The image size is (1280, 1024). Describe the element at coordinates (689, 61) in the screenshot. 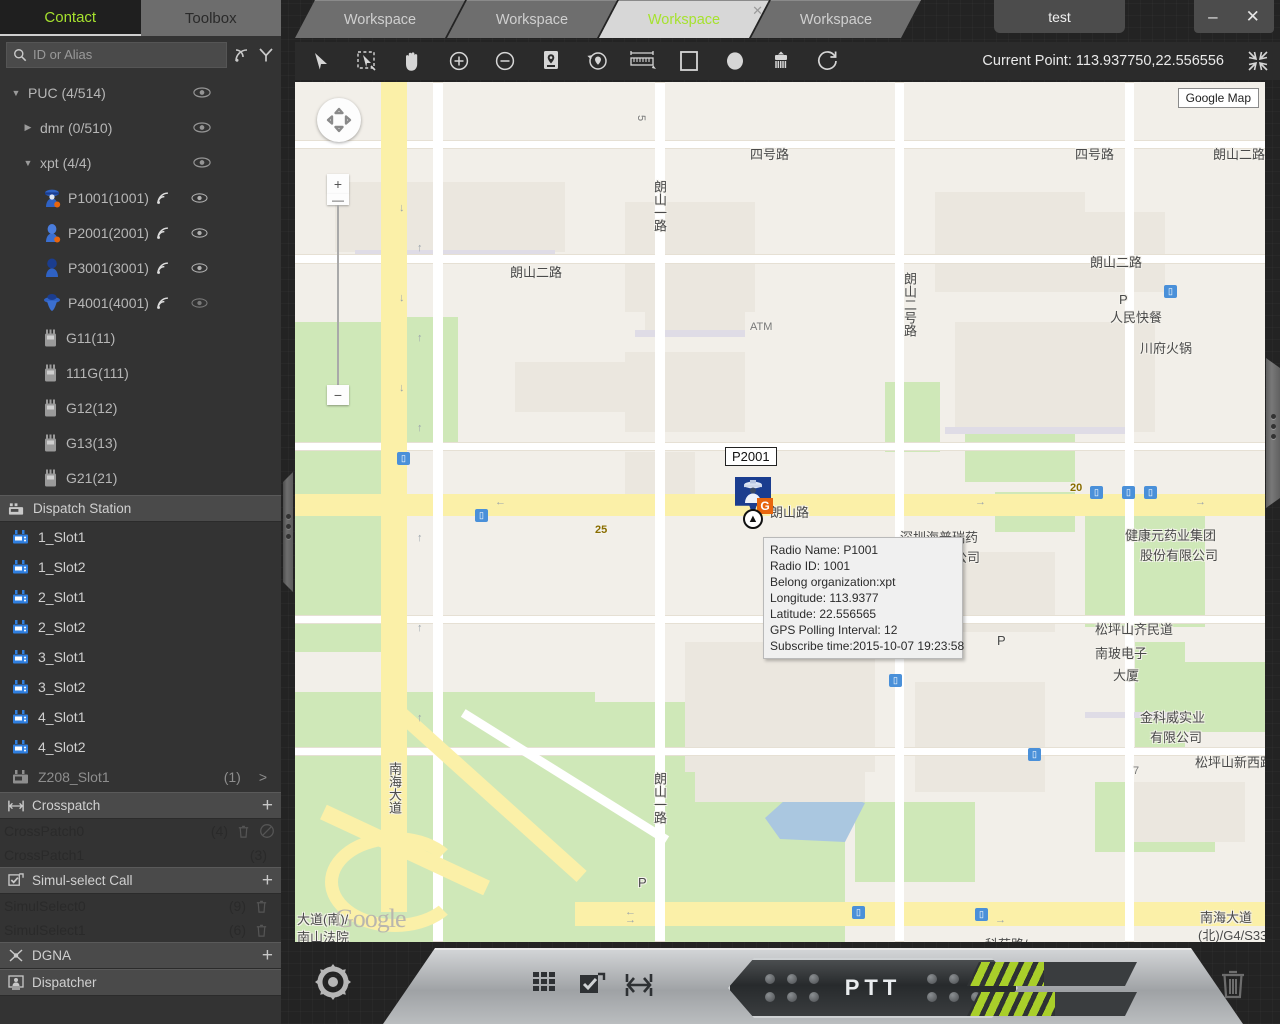

I see `rectangle-tool` at that location.